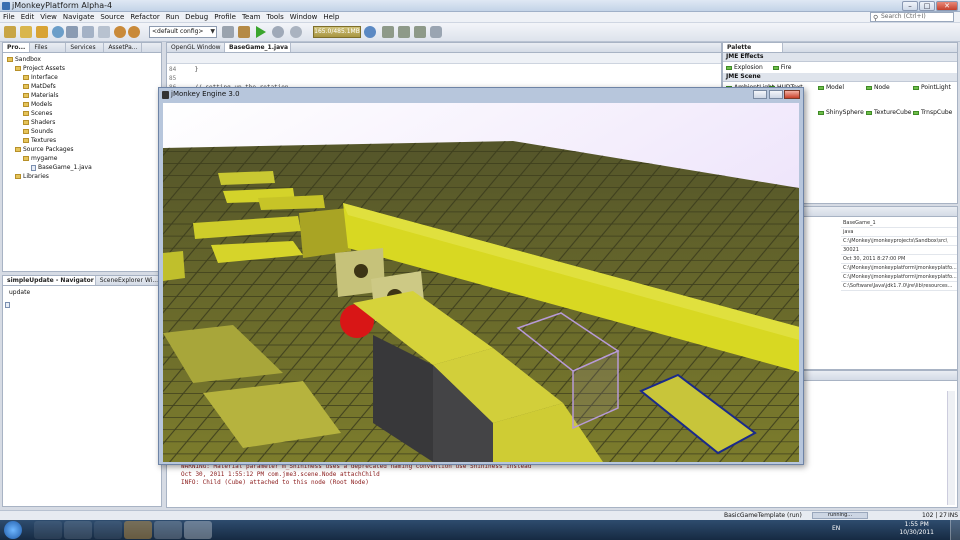 The width and height of the screenshot is (960, 540). Describe the element at coordinates (138, 530) in the screenshot. I see `taskbar-app-icon` at that location.